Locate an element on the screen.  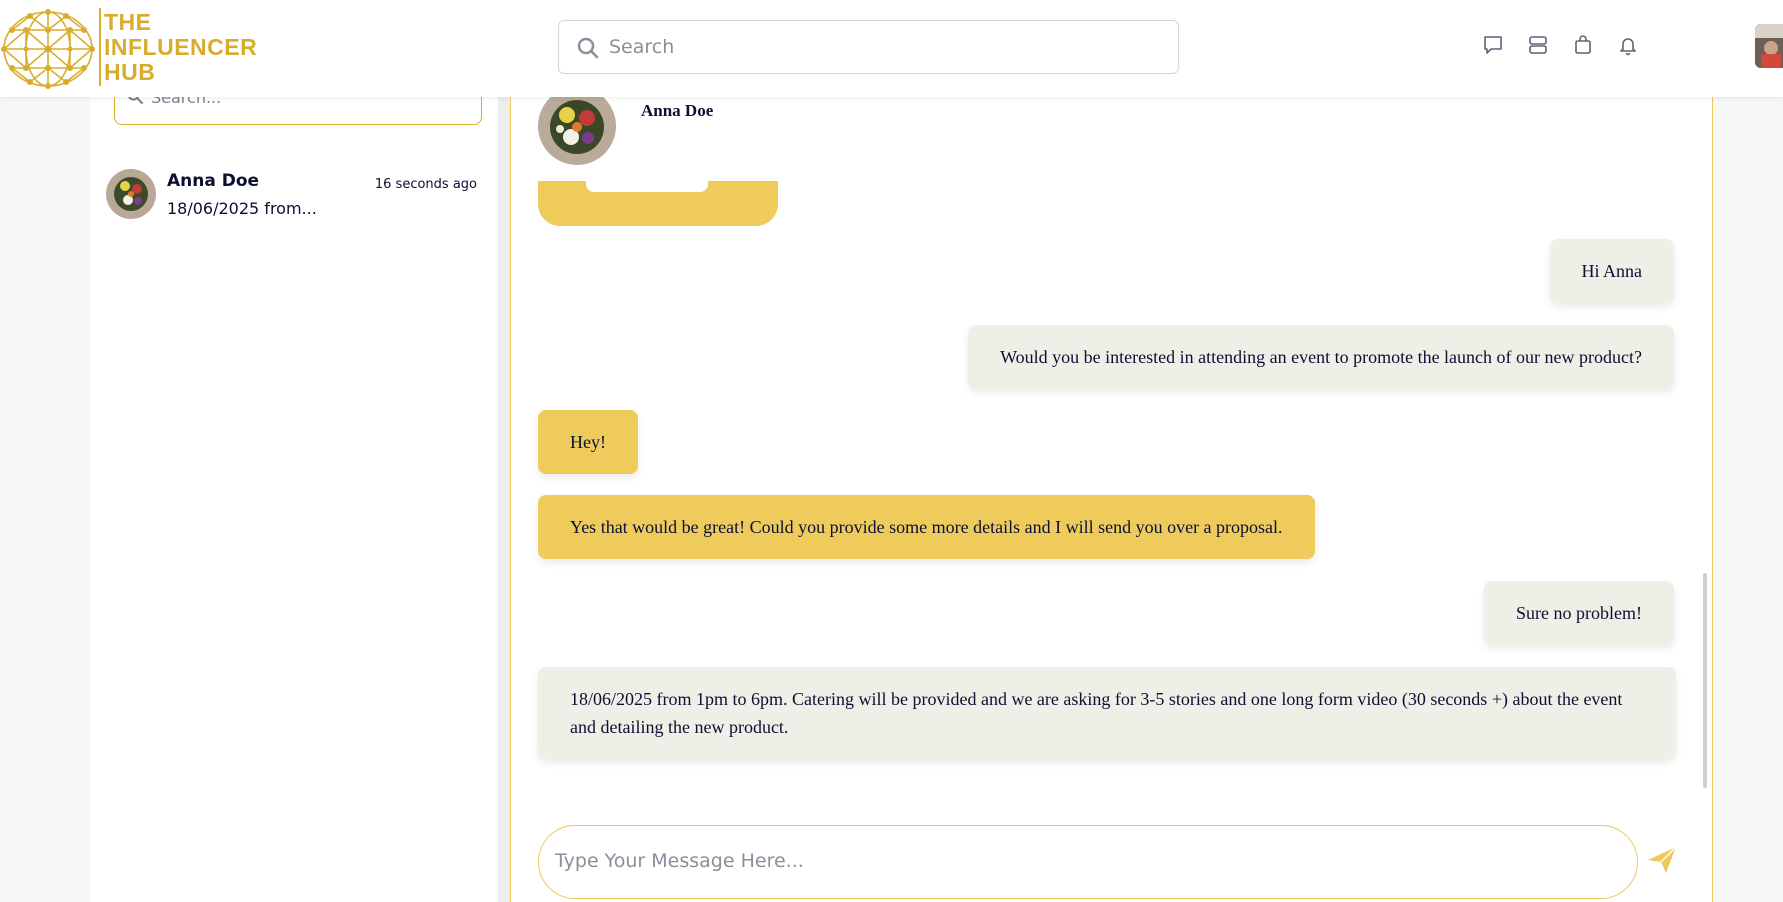
avatar is located at coordinates (131, 194).